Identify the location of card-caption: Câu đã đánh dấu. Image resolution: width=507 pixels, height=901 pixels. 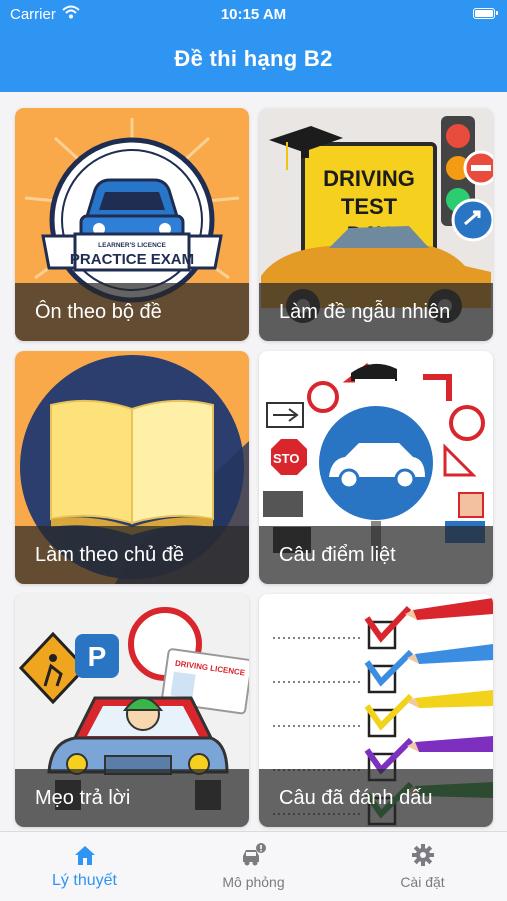
(376, 798).